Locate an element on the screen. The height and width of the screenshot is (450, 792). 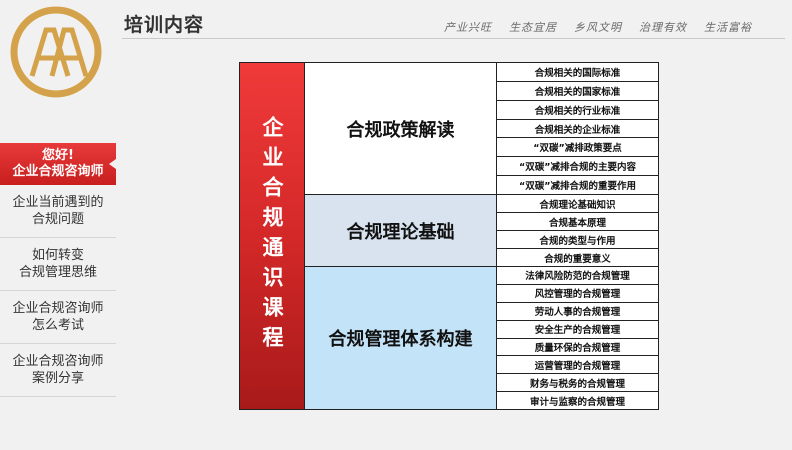
top-nav: 产业兴旺 生态宜居 乡风文明 治理有效 生活富裕 is located at coordinates (598, 27).